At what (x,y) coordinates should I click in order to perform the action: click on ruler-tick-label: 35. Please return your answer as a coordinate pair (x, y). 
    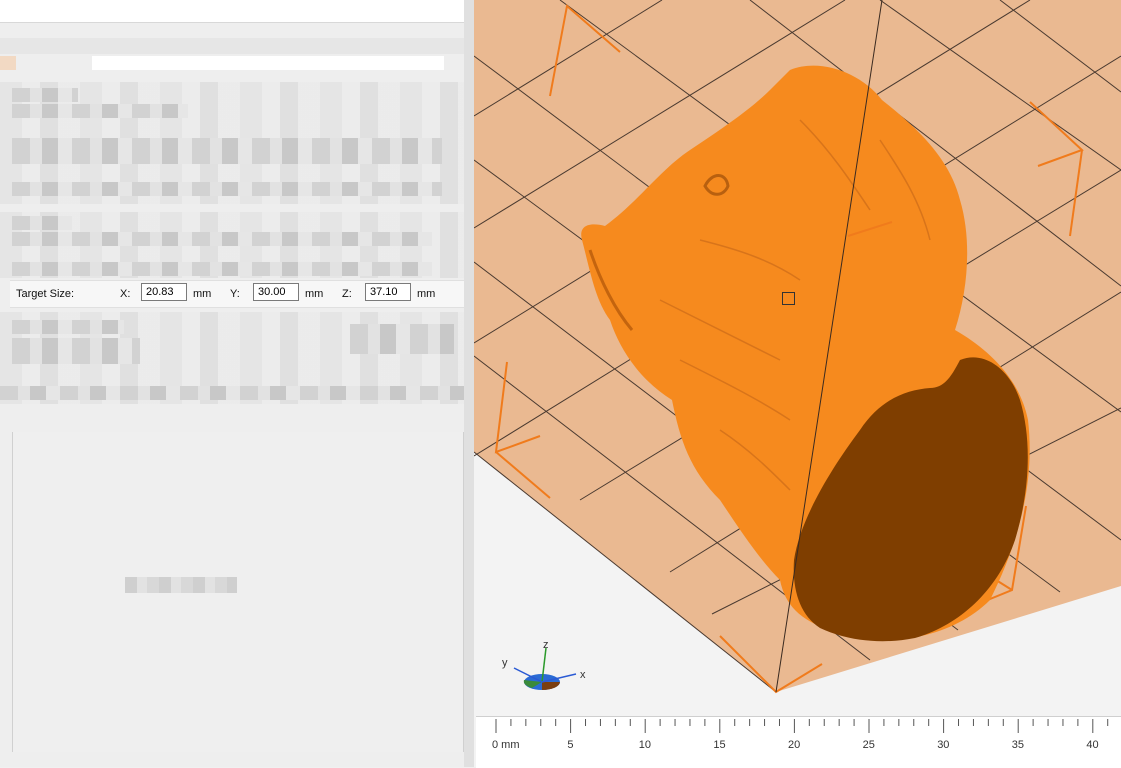
    Looking at the image, I should click on (1018, 745).